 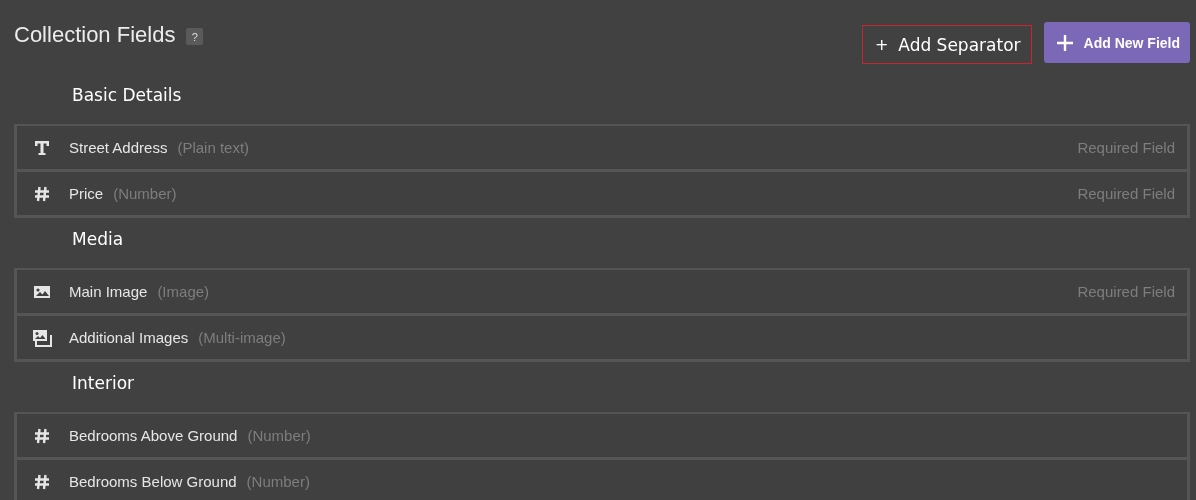 I want to click on field-name: Additional Images, so click(x=129, y=337).